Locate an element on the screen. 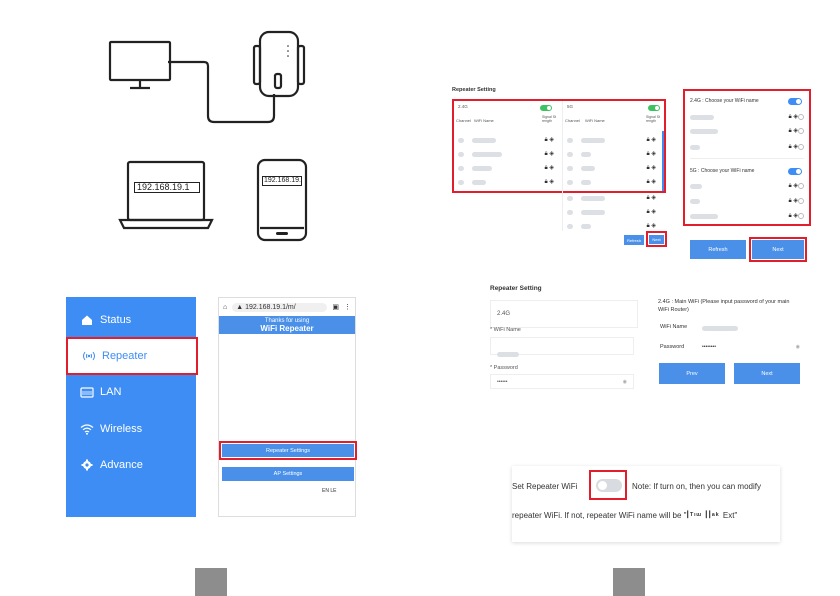 The height and width of the screenshot is (596, 840). choose-2g-heading: 2.4G : Choose your WiFi name is located at coordinates (724, 101).